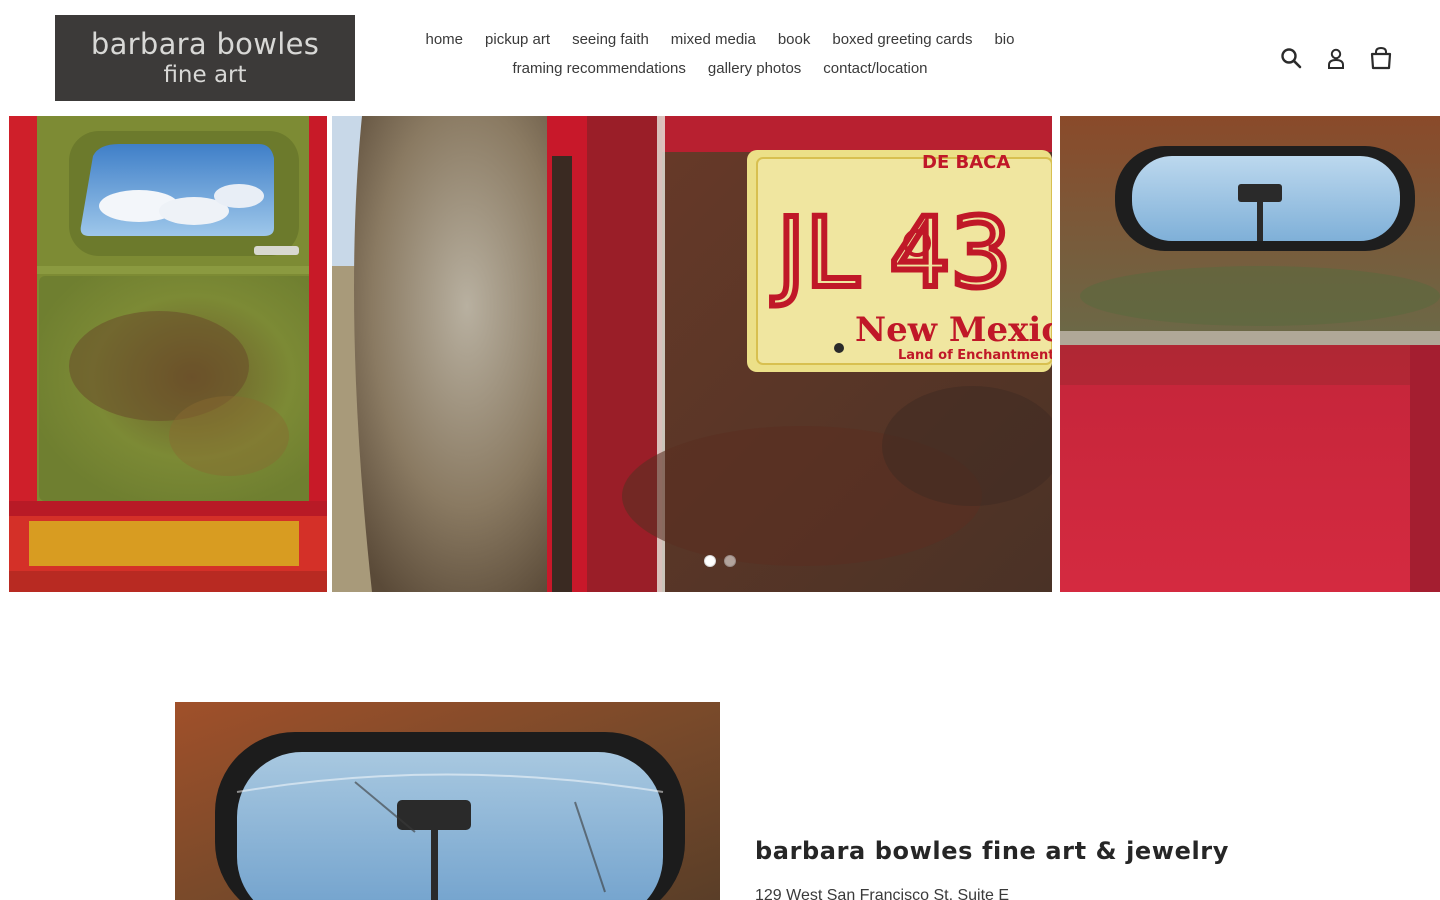  Describe the element at coordinates (875, 69) in the screenshot. I see `nav-item-contact-location: contact/location` at that location.